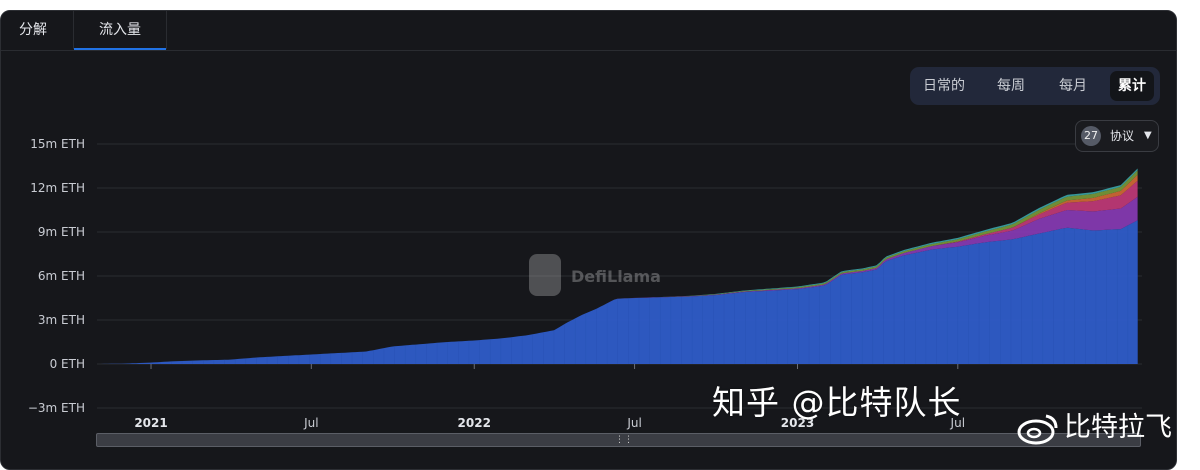 The width and height of the screenshot is (1200, 470). Describe the element at coordinates (61, 320) in the screenshot. I see `y-tick-label: 3m ETH` at that location.